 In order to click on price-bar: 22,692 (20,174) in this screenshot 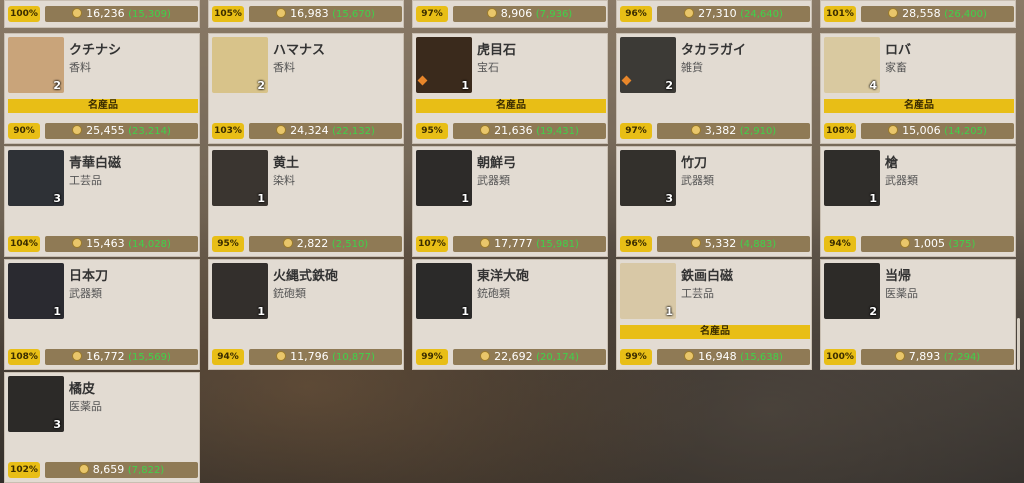, I will do `click(529, 357)`.